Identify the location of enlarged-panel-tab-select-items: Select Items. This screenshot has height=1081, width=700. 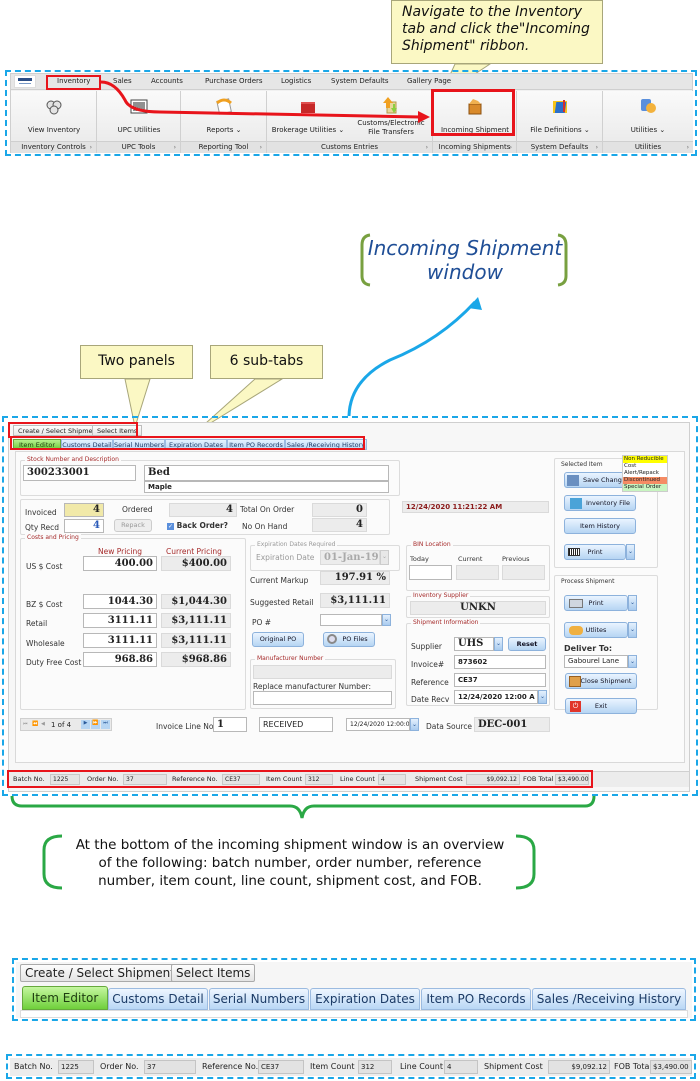
(213, 973).